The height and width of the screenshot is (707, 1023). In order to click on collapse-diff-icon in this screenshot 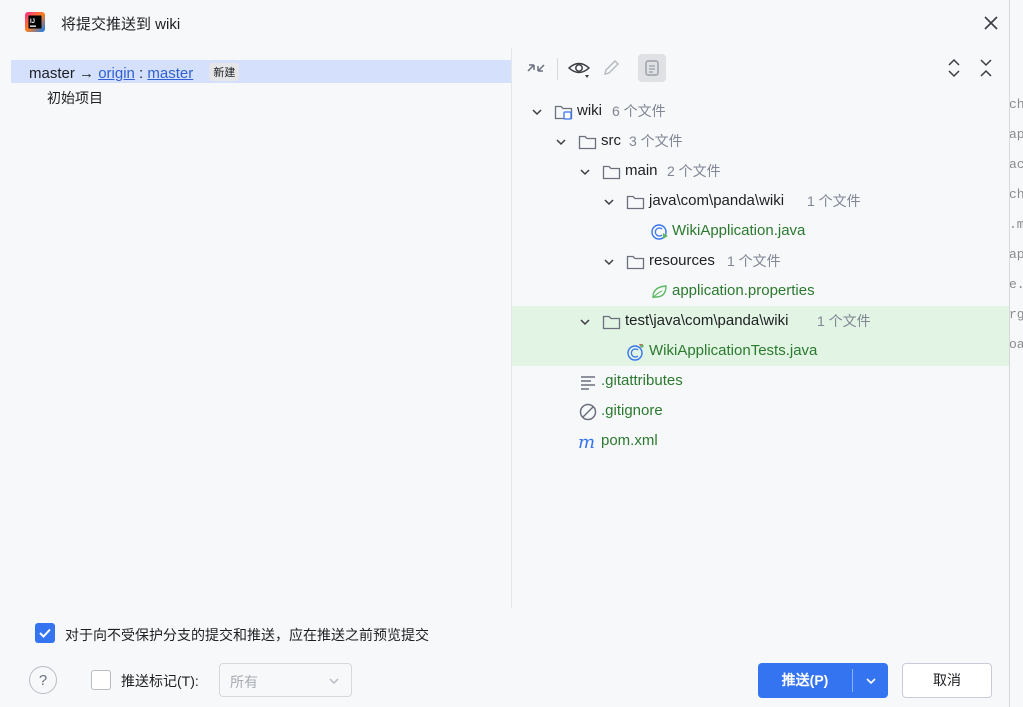, I will do `click(536, 68)`.